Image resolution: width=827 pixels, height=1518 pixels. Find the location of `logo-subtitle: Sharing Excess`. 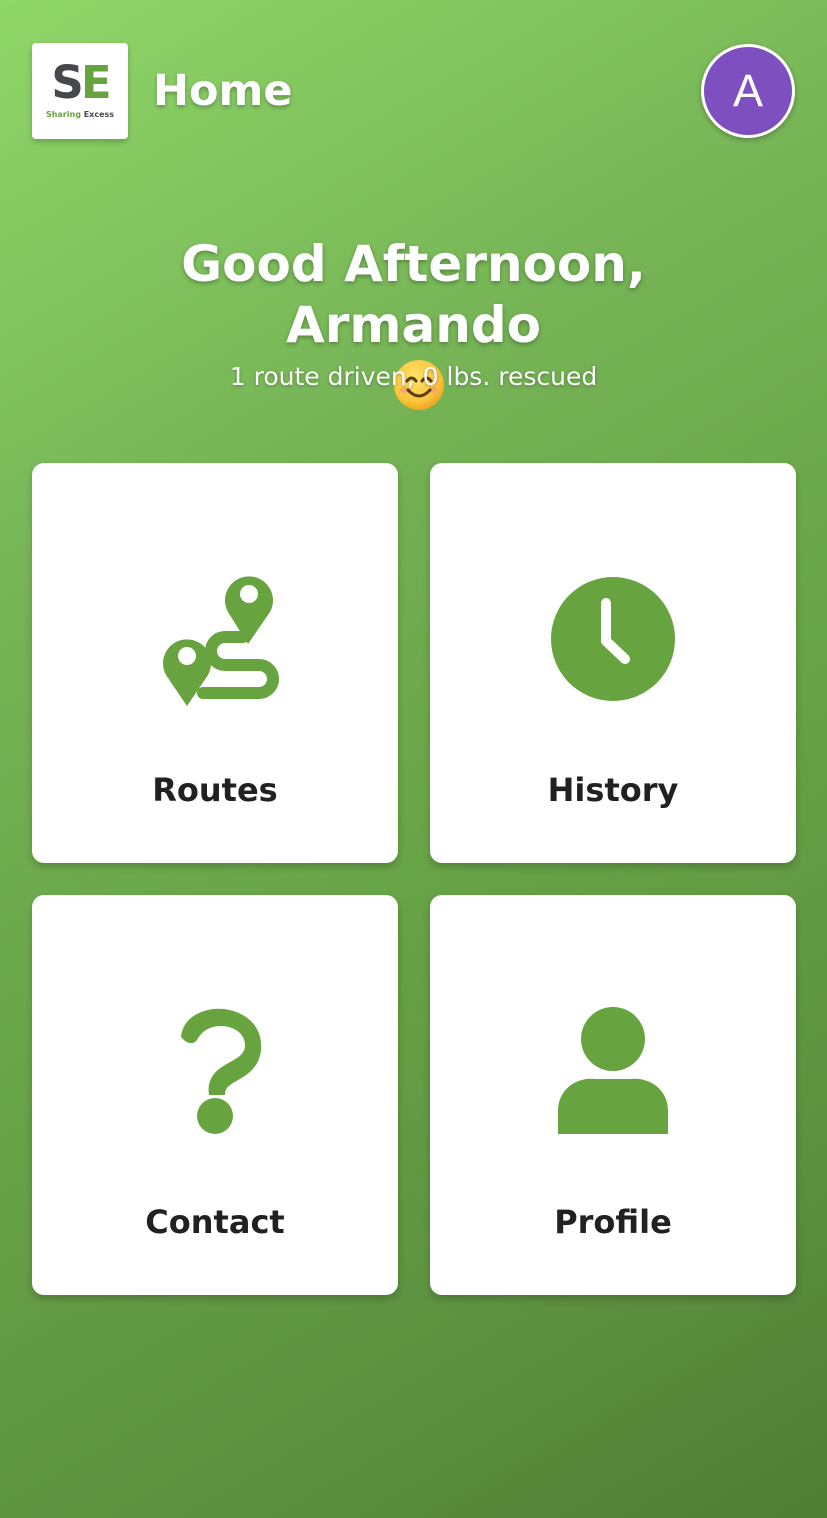

logo-subtitle: Sharing Excess is located at coordinates (80, 114).